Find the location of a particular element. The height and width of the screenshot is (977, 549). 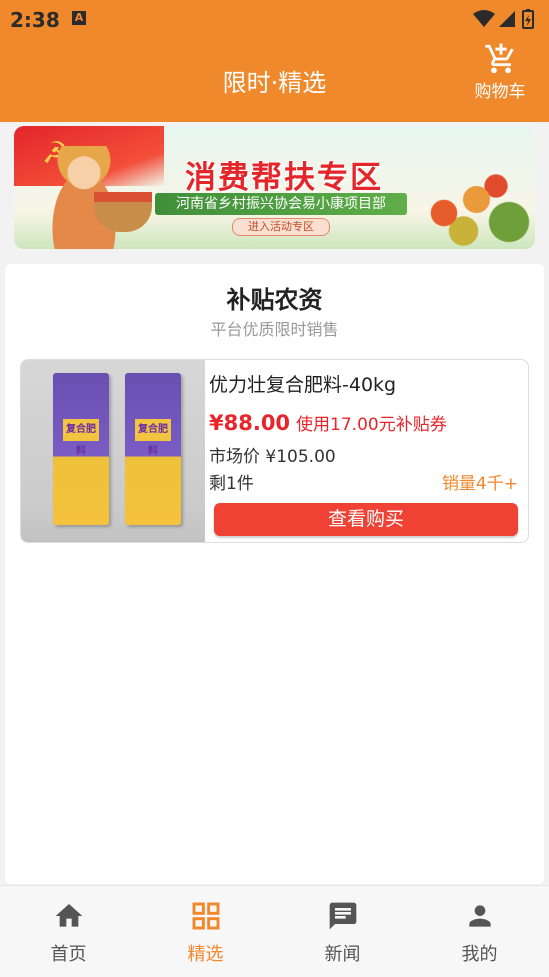

market-price: 市场价 ¥105.00 is located at coordinates (272, 457).